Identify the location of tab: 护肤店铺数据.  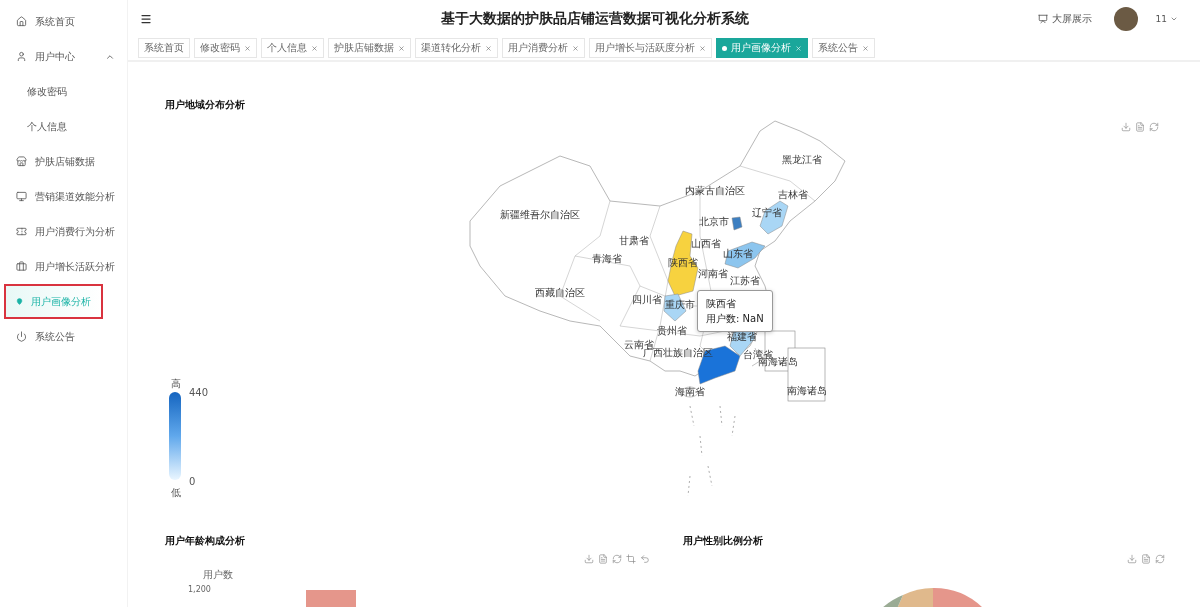
(369, 48).